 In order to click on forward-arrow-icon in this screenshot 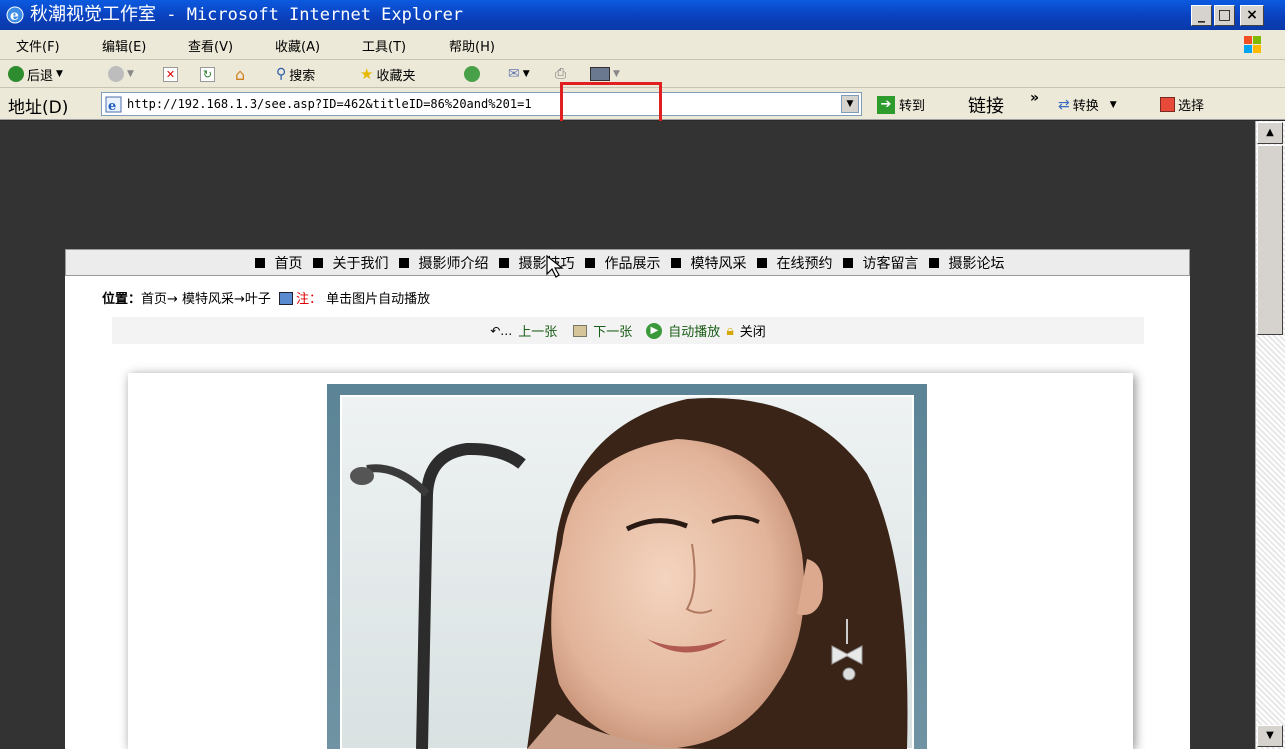, I will do `click(116, 74)`.